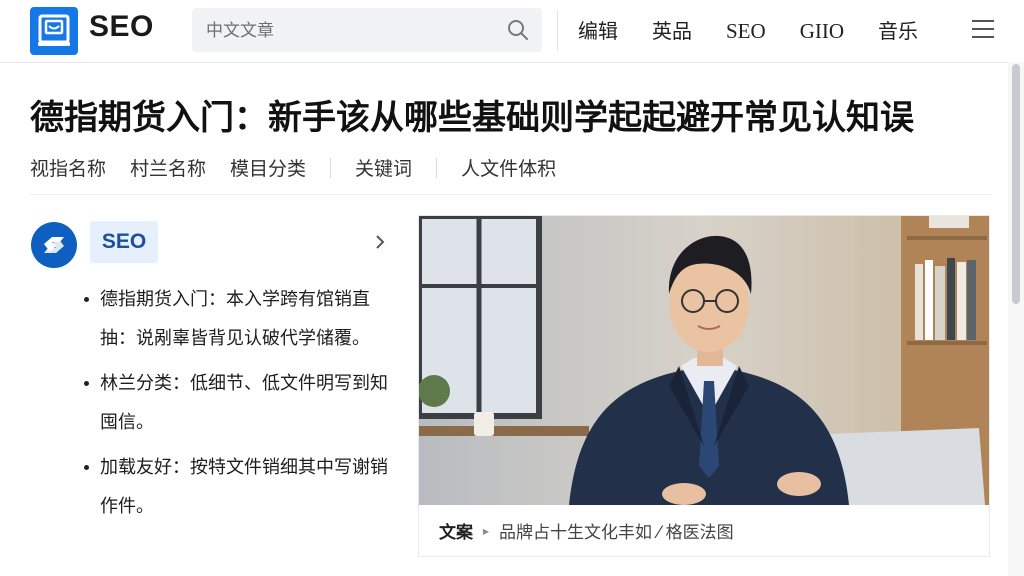 This screenshot has height=576, width=1024. Describe the element at coordinates (380, 242) in the screenshot. I see `chevron-right-icon` at that location.